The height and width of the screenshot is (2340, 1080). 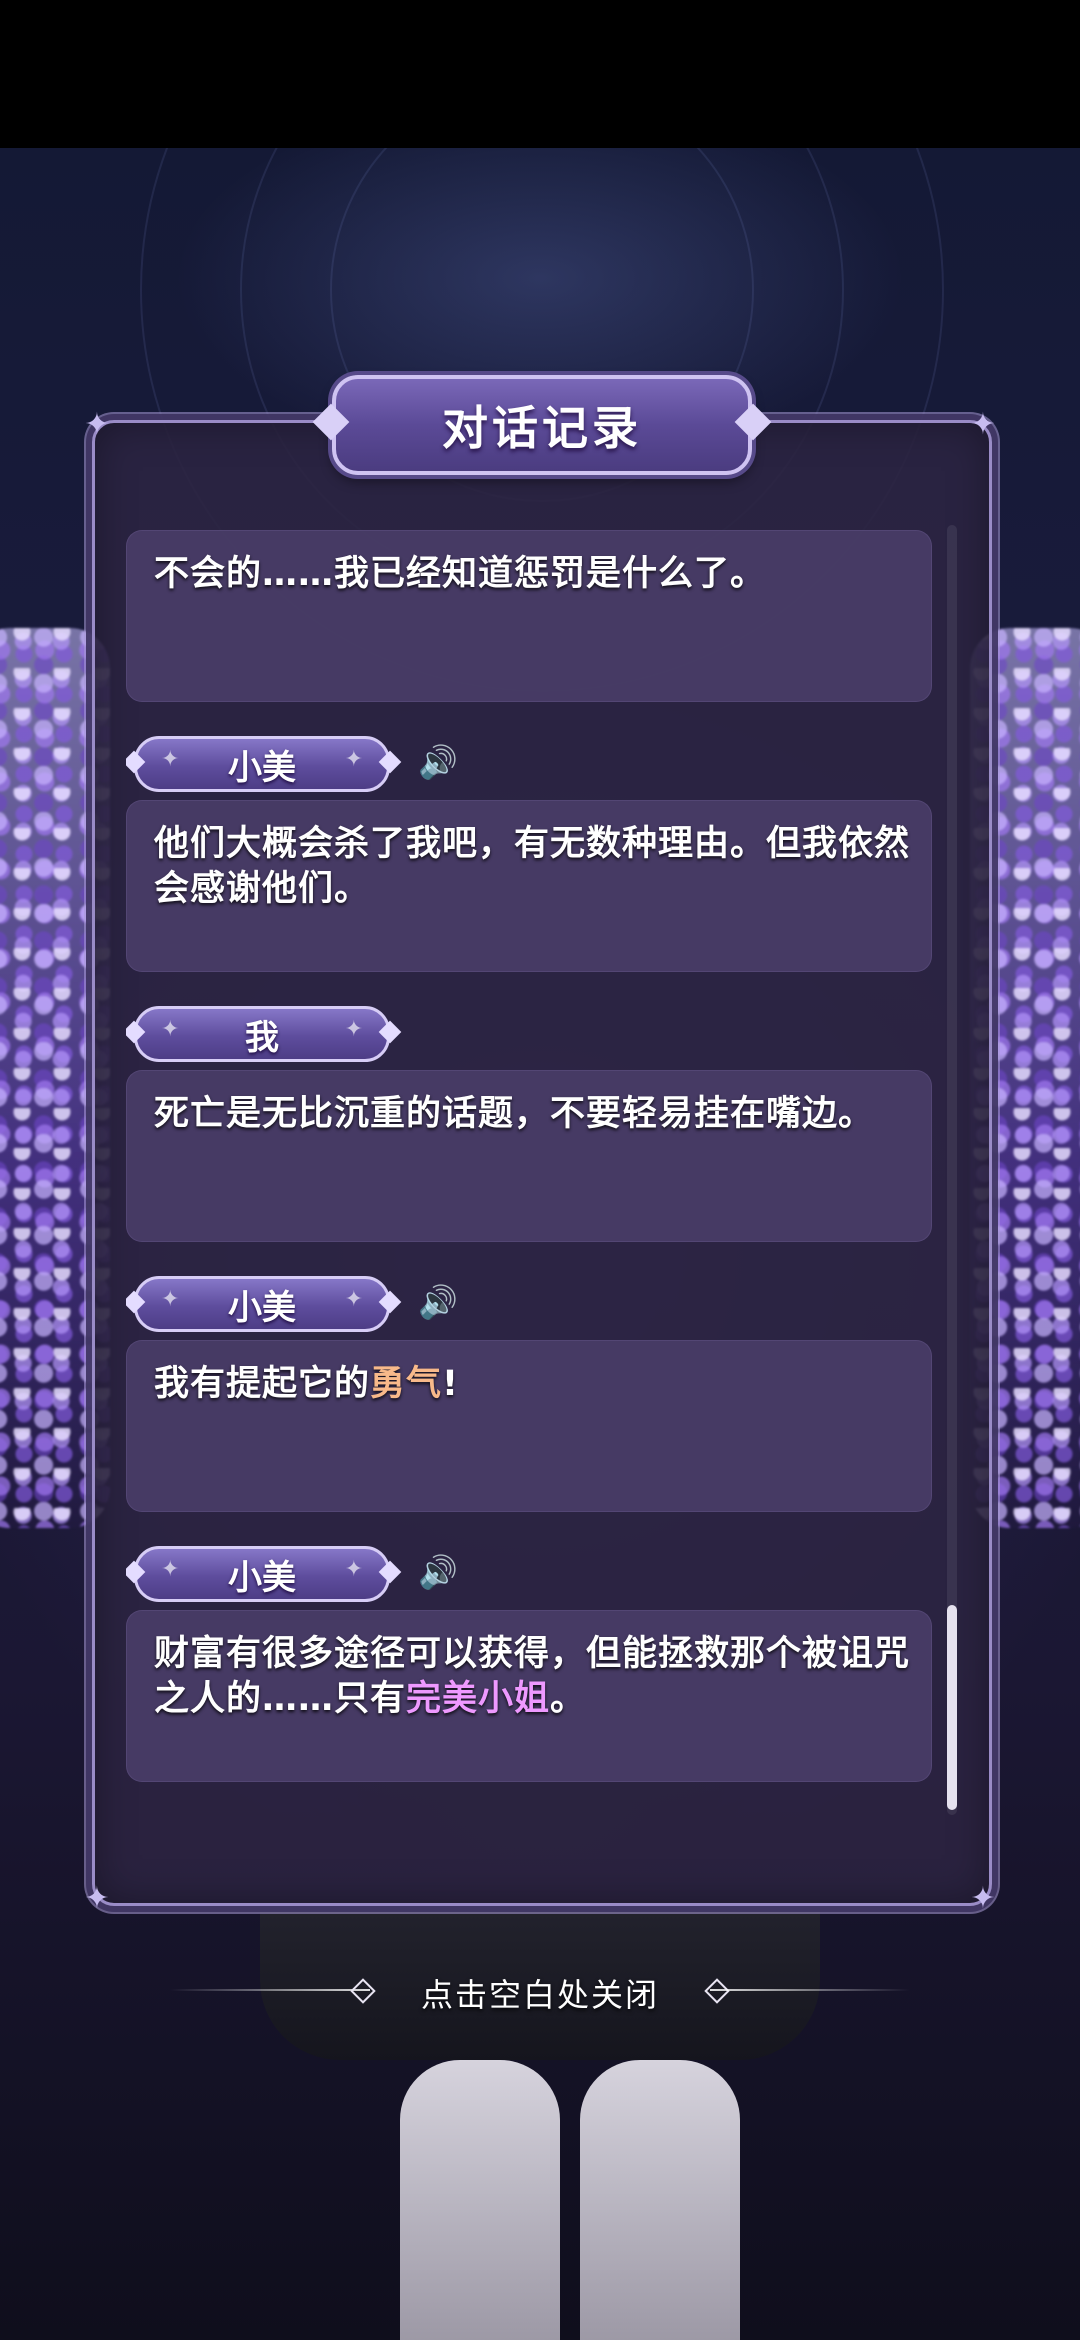 I want to click on speaker-name-tag: ✦ 我 ✦, so click(x=262, y=1034).